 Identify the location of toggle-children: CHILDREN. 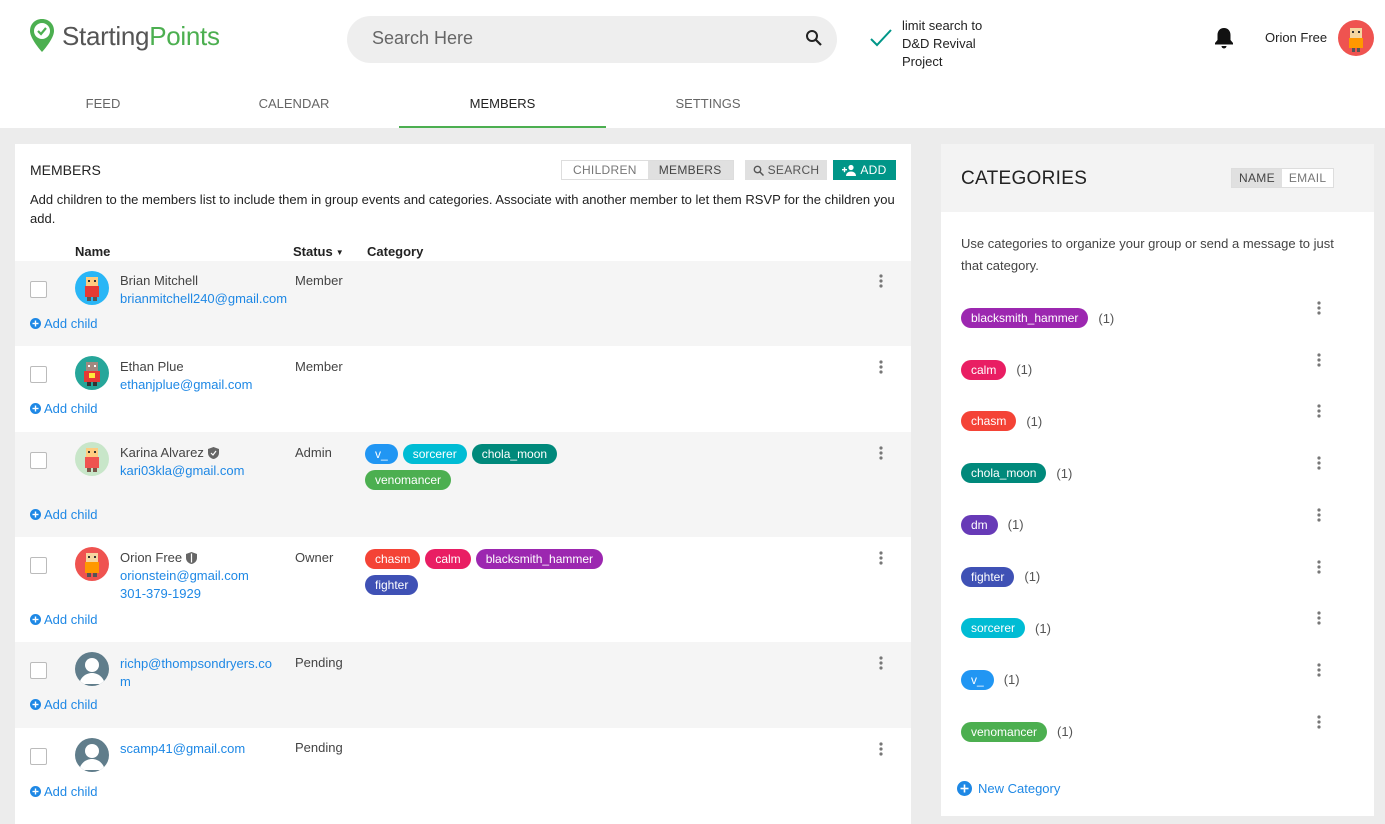
(605, 170).